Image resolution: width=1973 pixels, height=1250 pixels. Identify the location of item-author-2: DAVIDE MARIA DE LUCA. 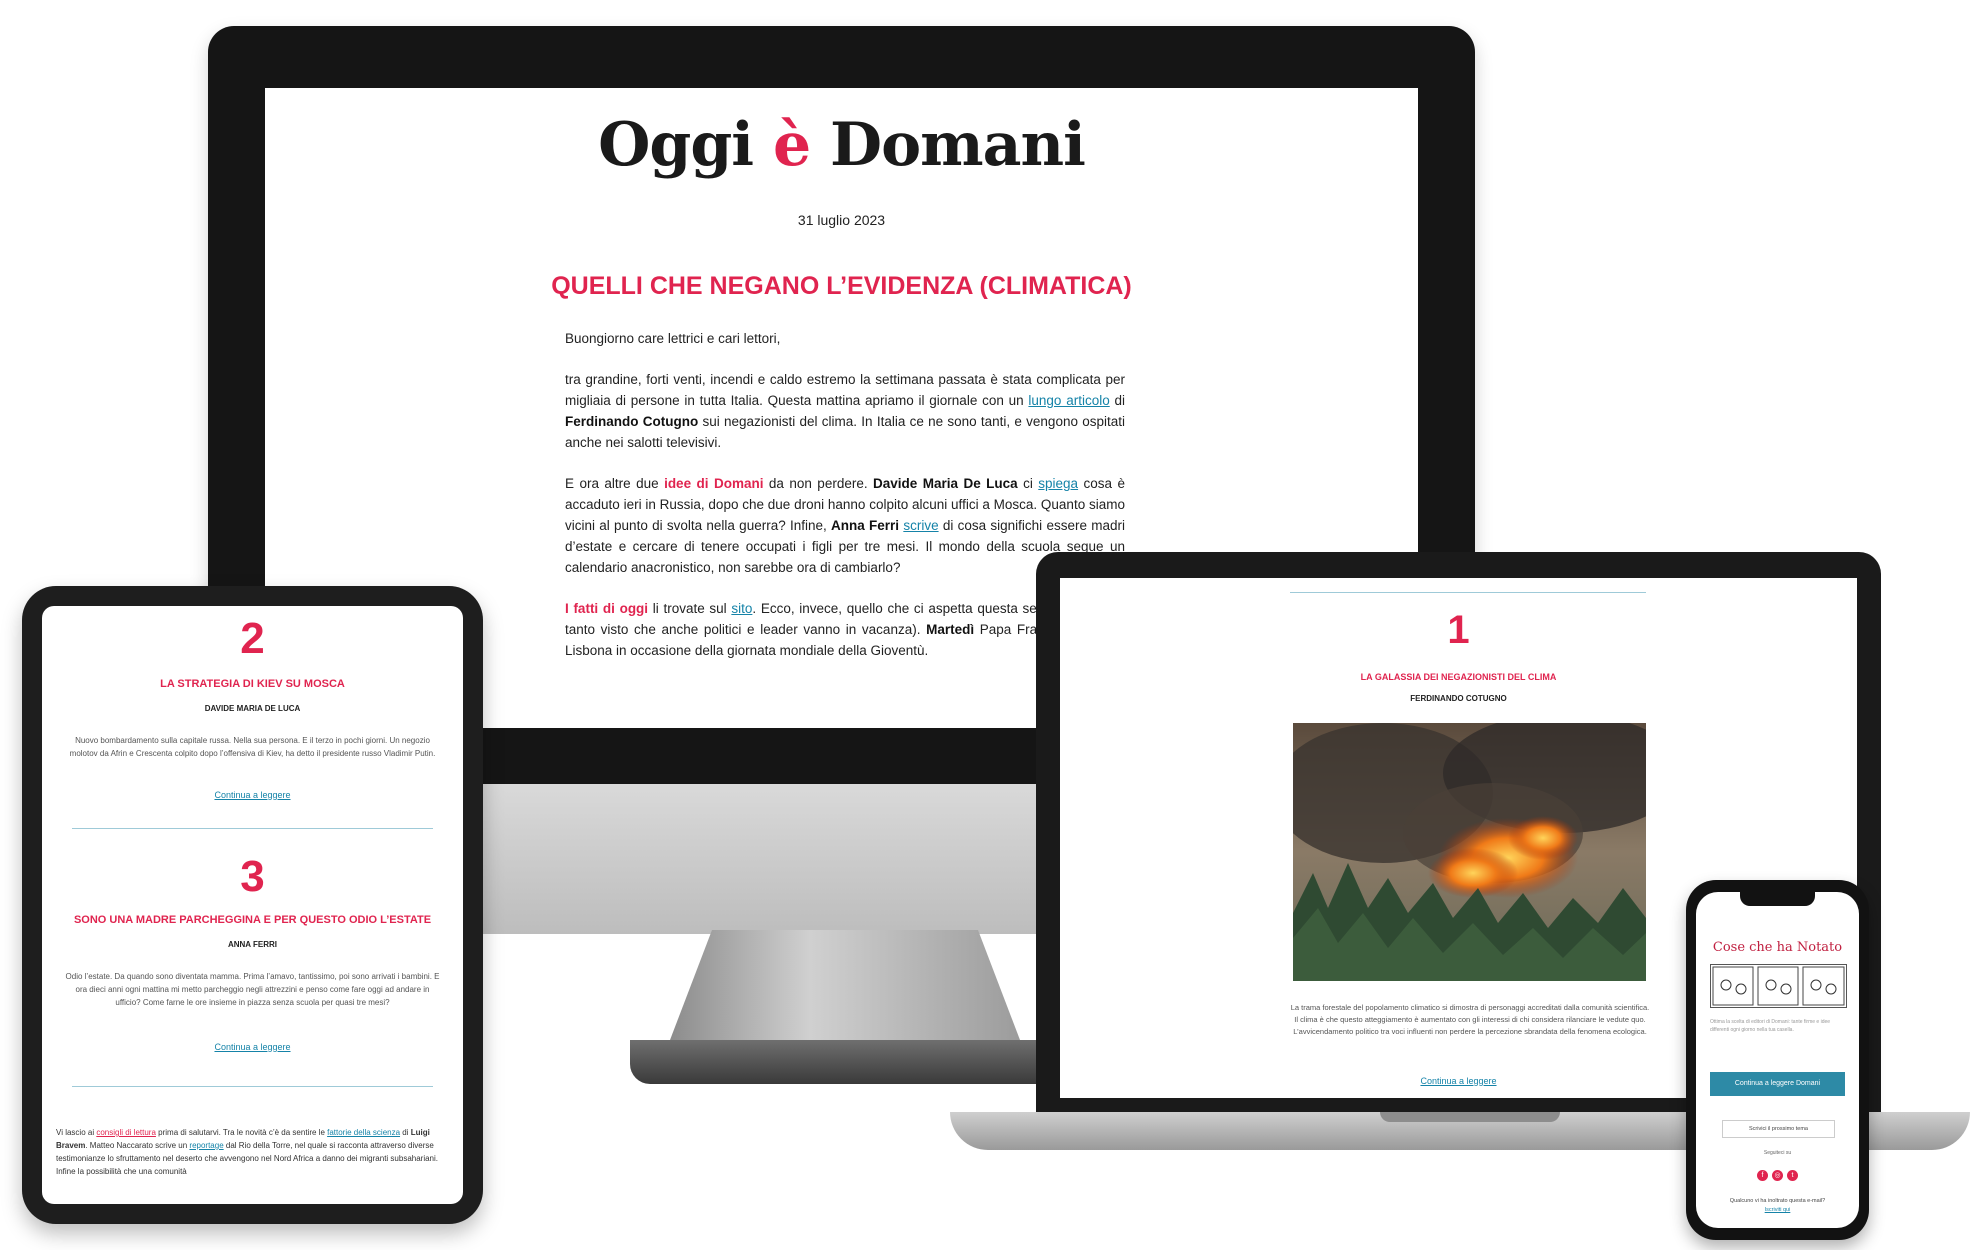
(252, 708).